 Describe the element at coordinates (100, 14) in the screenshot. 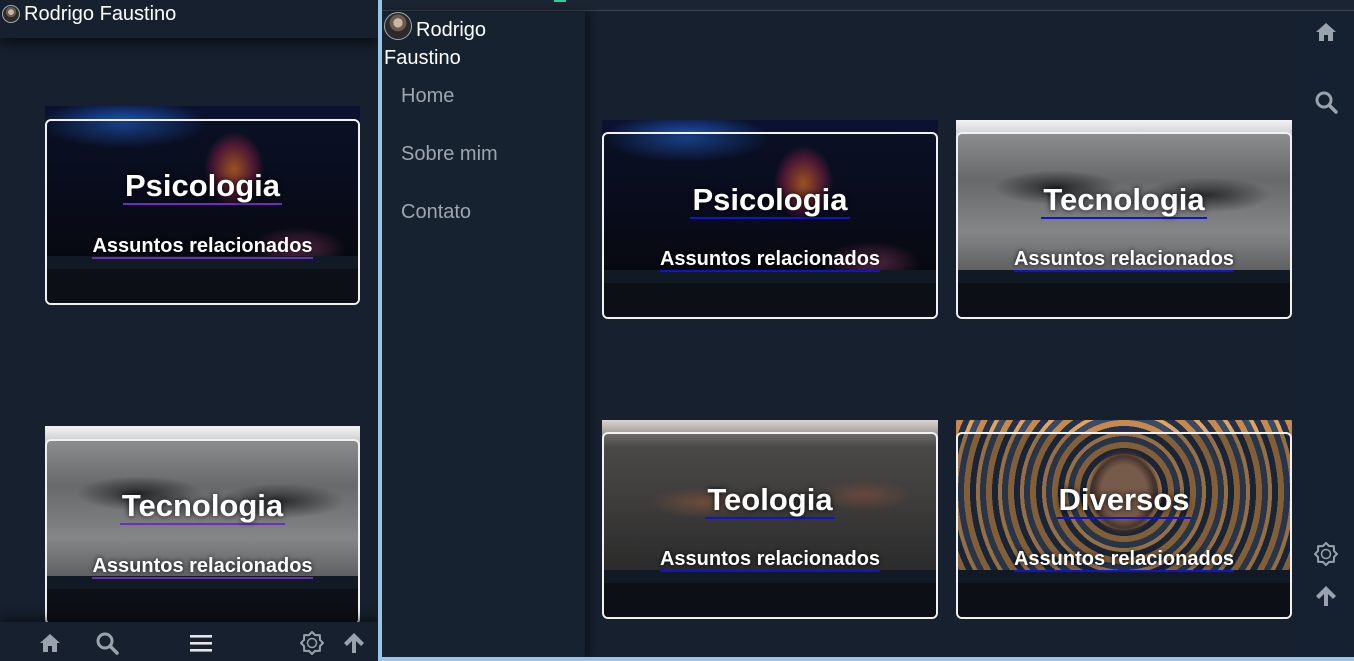

I see `brand-name: Rodrigo Faustino` at that location.